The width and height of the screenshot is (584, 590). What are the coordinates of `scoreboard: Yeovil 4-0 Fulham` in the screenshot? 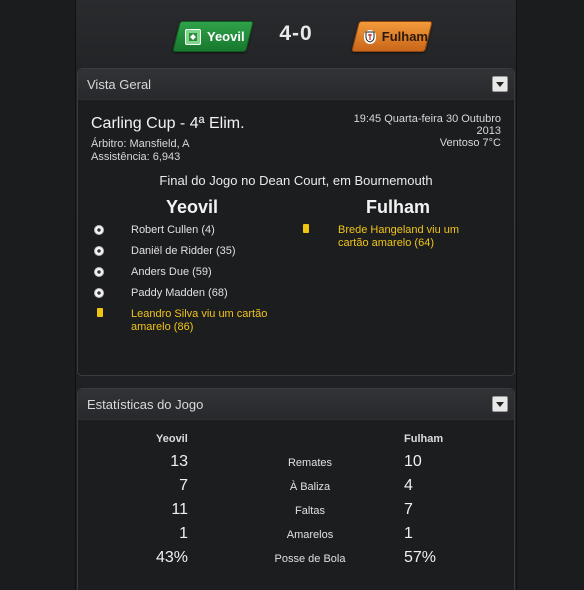 It's located at (296, 34).